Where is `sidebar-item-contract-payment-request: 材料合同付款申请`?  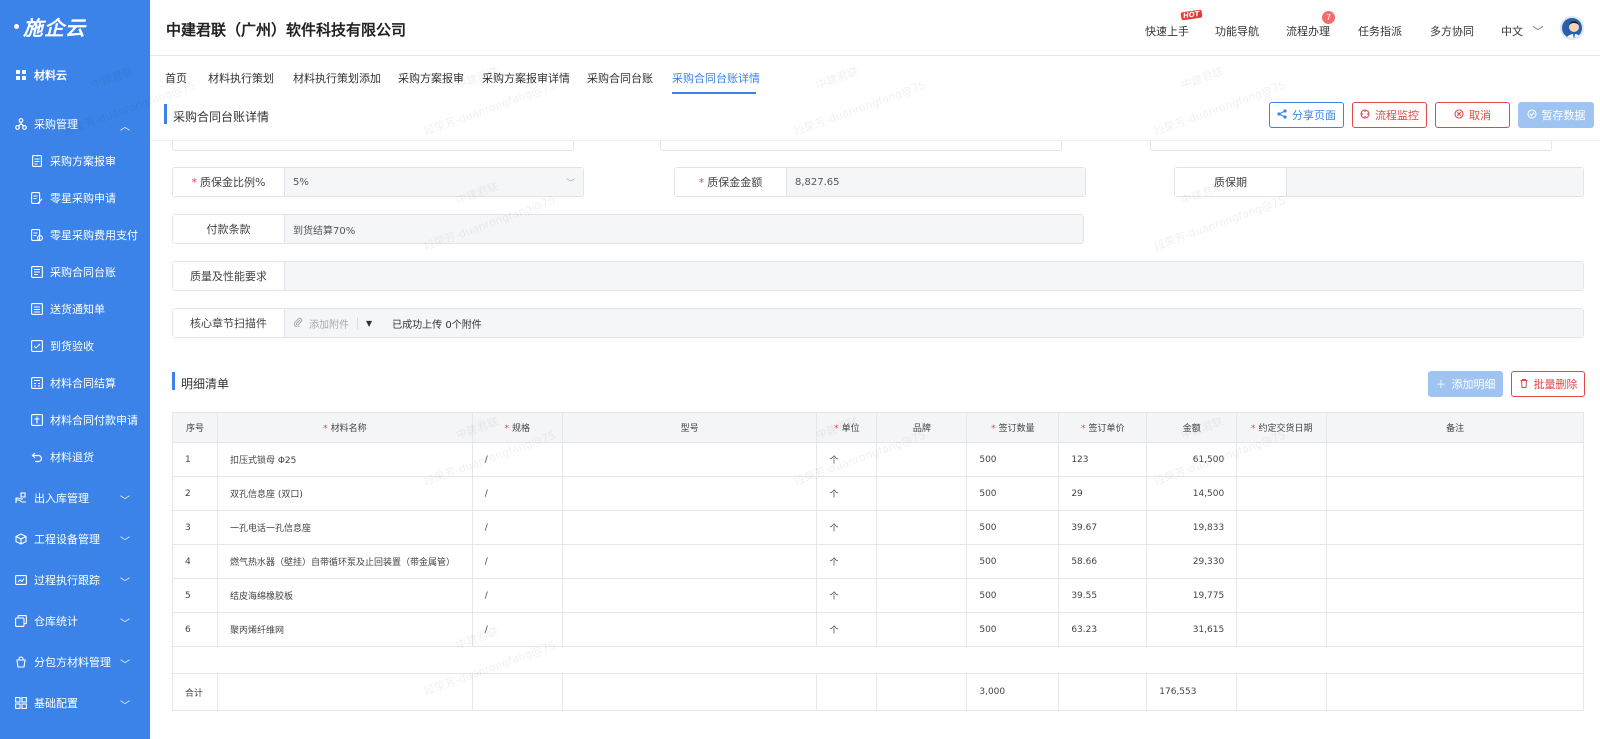
sidebar-item-contract-payment-request: 材料合同付款申请 is located at coordinates (75, 420).